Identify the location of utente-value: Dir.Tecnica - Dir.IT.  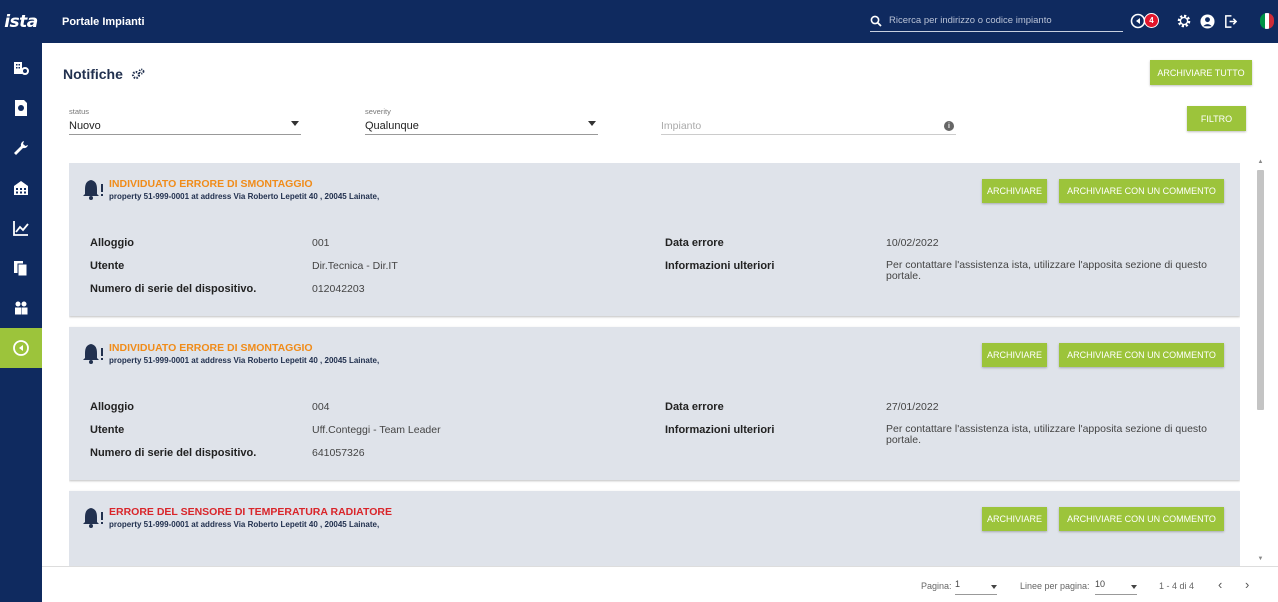
(355, 266).